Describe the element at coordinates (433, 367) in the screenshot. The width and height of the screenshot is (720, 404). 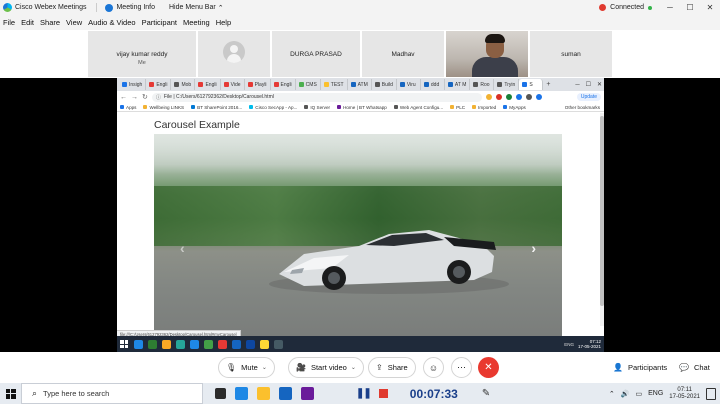
I see `reactions-button: ☺` at that location.